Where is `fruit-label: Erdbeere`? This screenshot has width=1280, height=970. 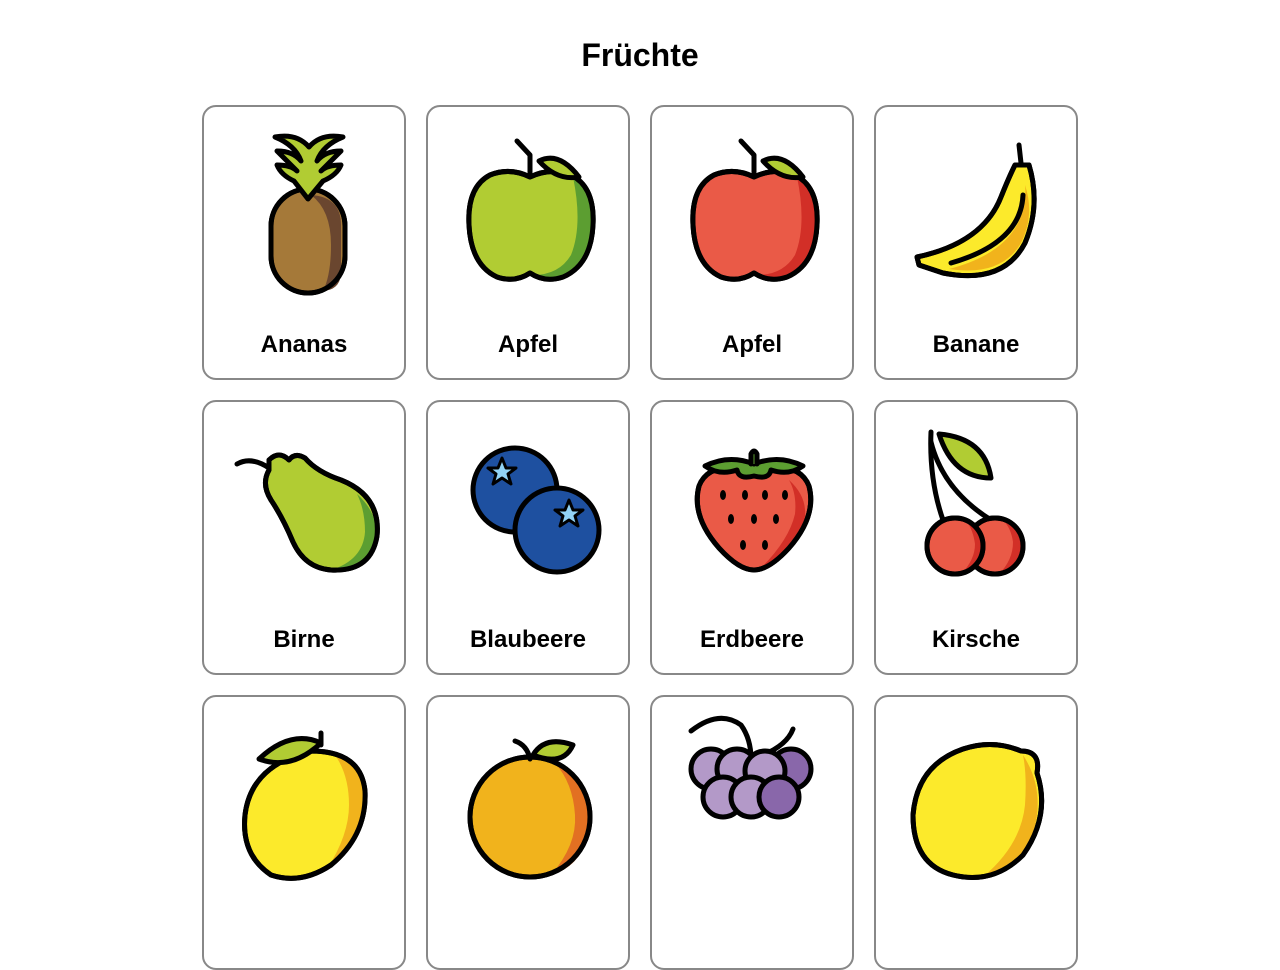 fruit-label: Erdbeere is located at coordinates (752, 639).